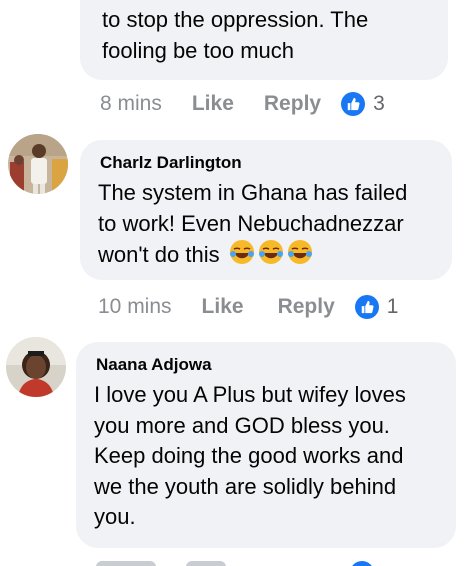 The height and width of the screenshot is (566, 468). What do you see at coordinates (248, 307) in the screenshot?
I see `comment-meta: 10 mins Like Reply 1` at bounding box center [248, 307].